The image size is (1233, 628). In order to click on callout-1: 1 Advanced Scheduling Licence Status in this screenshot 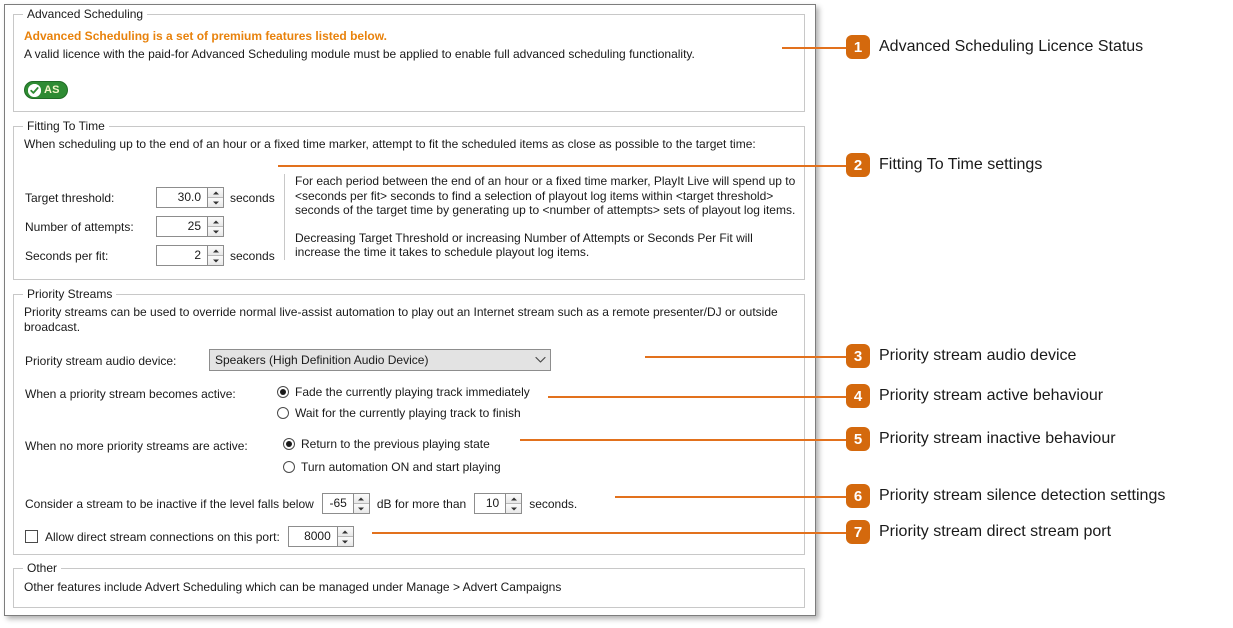, I will do `click(994, 47)`.